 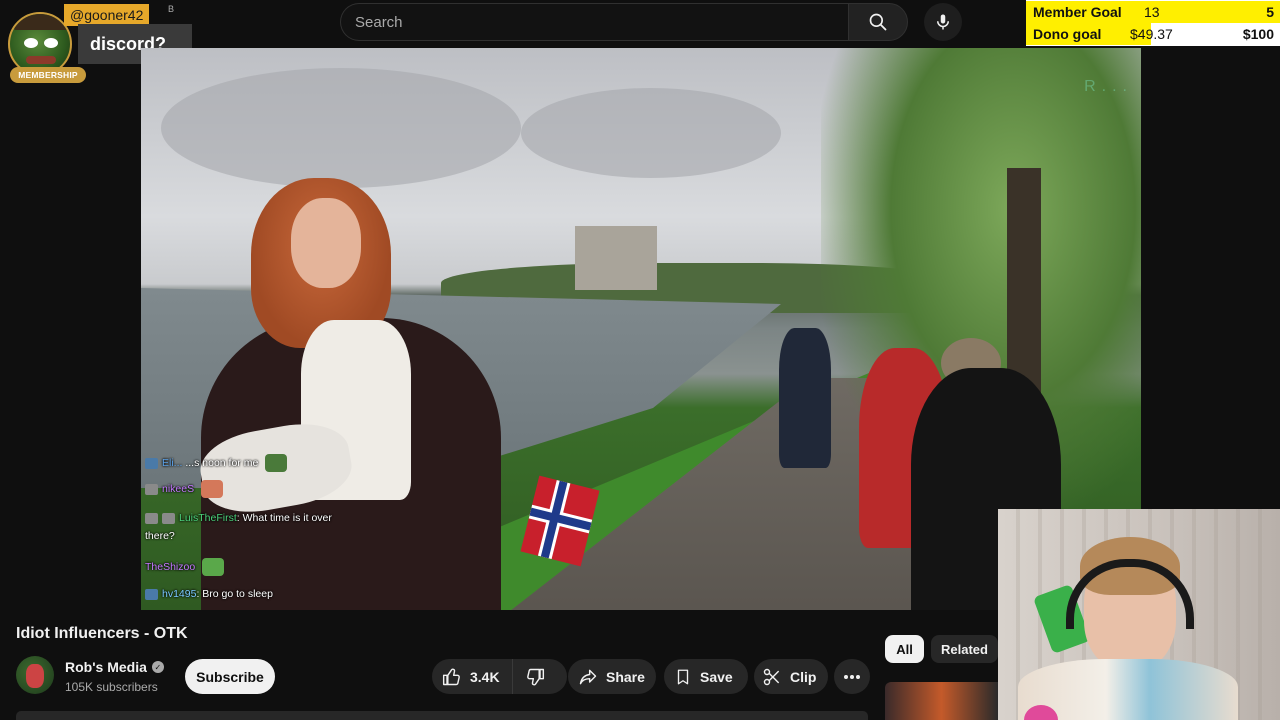 I want to click on badge-icon, so click(x=151, y=518).